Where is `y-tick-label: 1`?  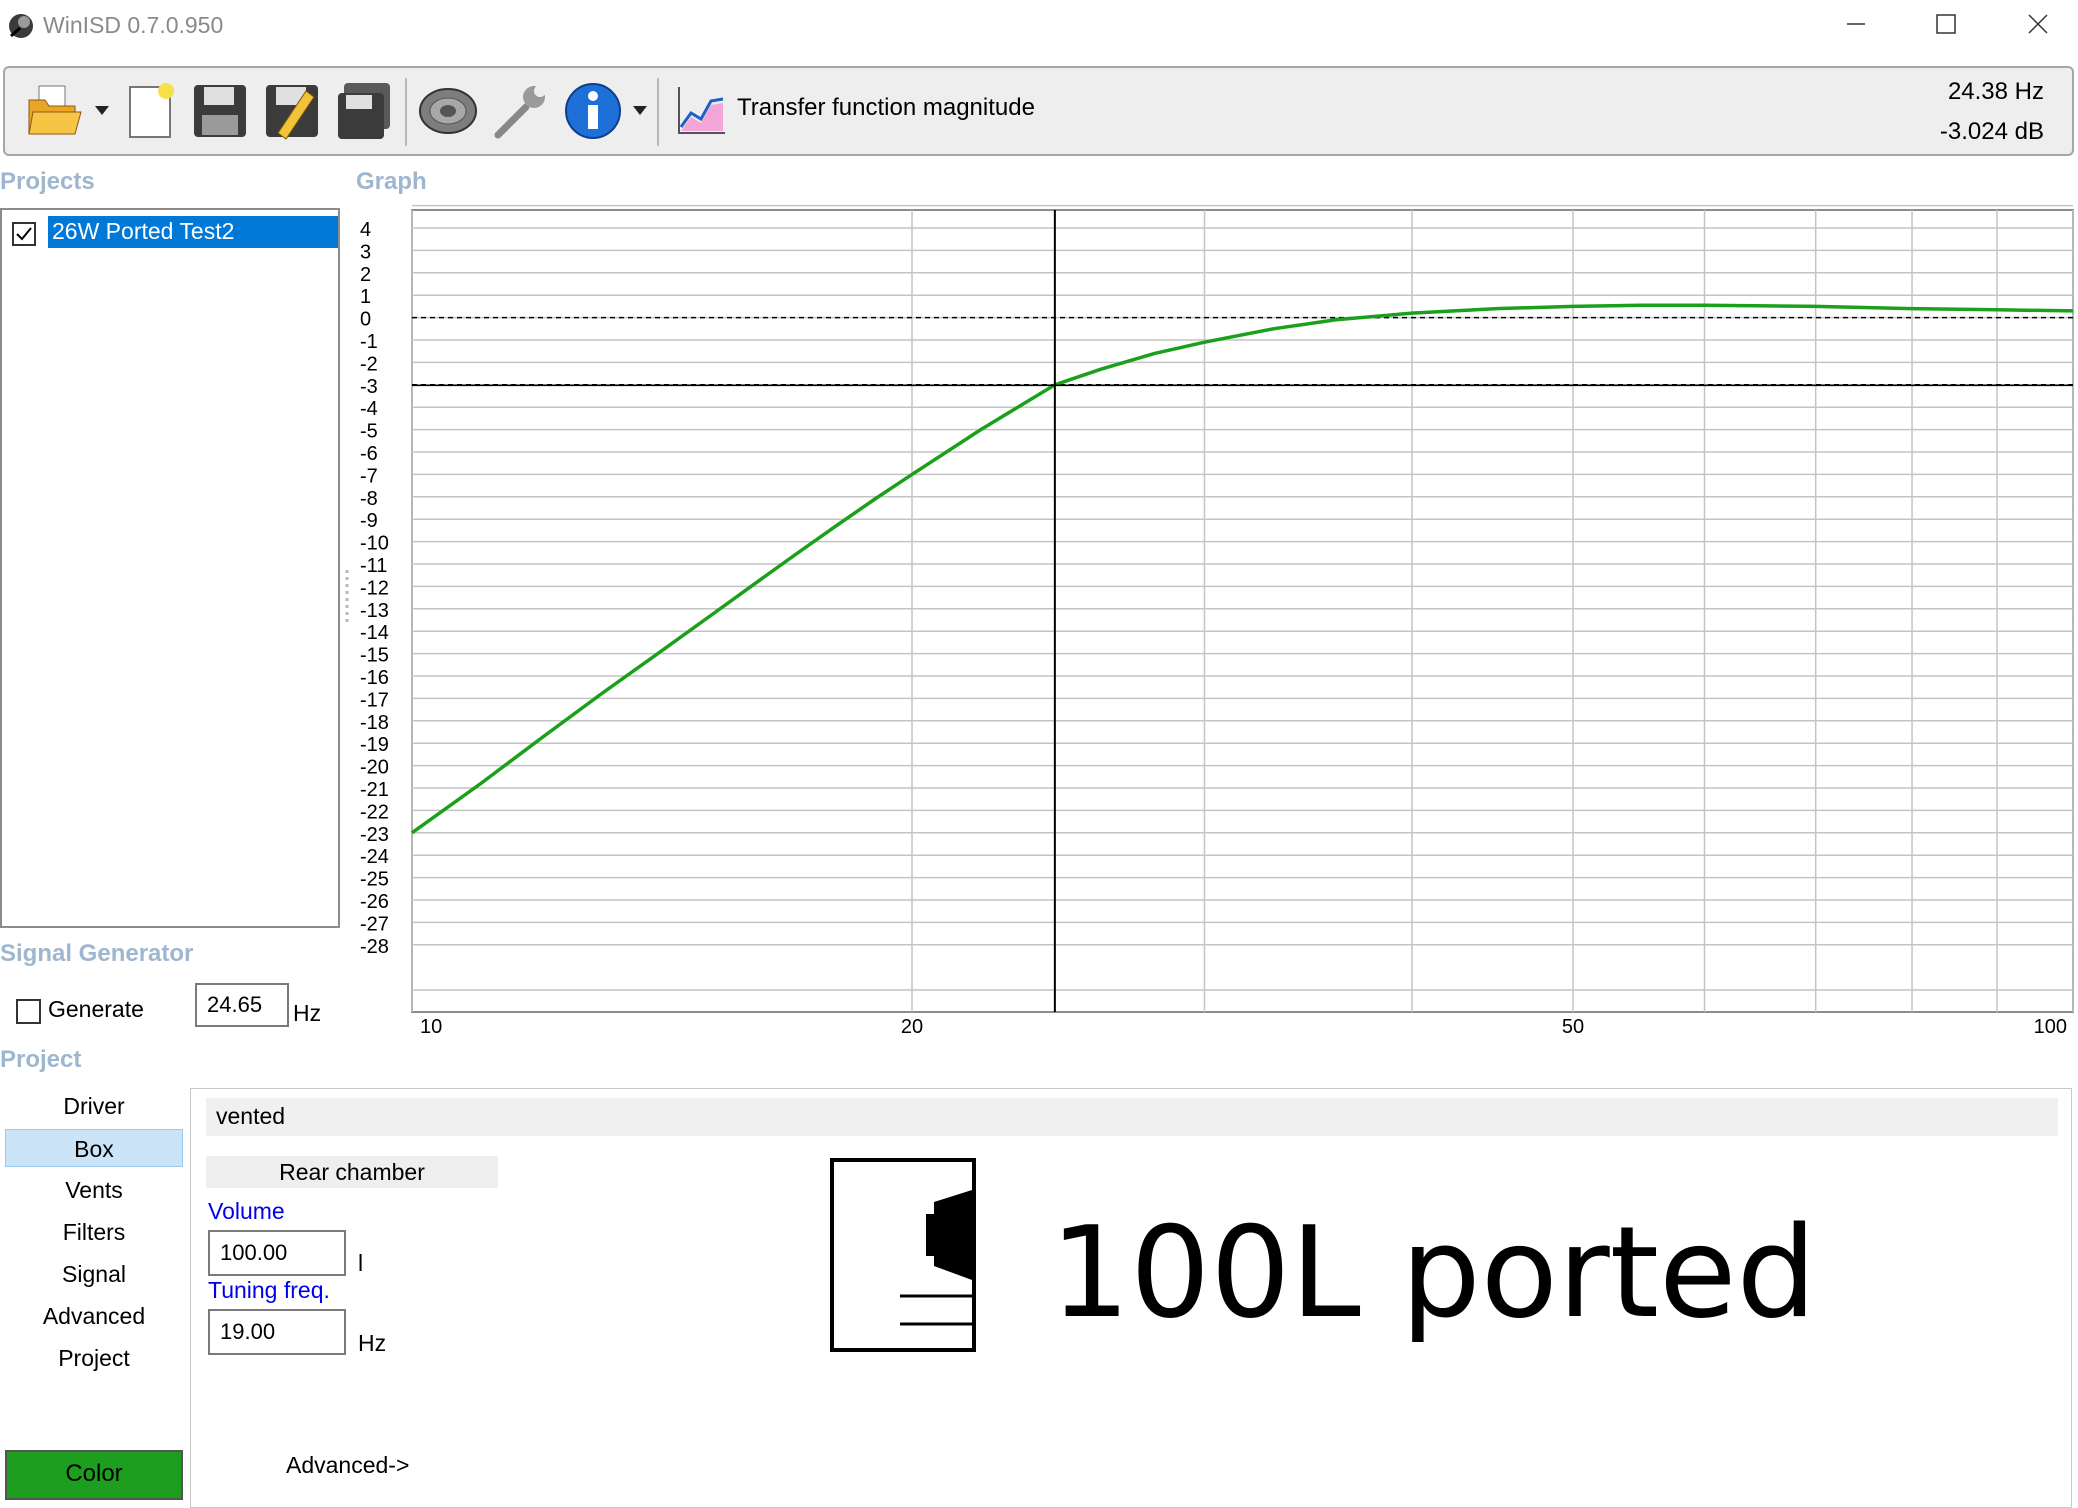
y-tick-label: 1 is located at coordinates (365, 297).